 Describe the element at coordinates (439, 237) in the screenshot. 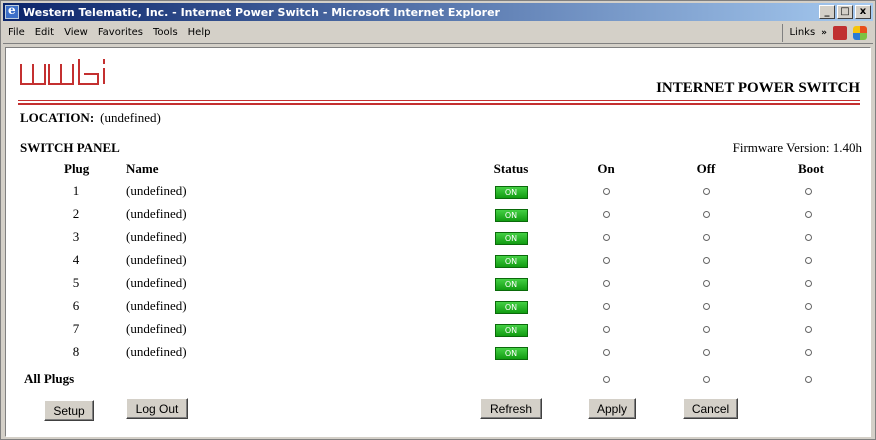

I see `table-row: 3 (undefined) ON` at that location.